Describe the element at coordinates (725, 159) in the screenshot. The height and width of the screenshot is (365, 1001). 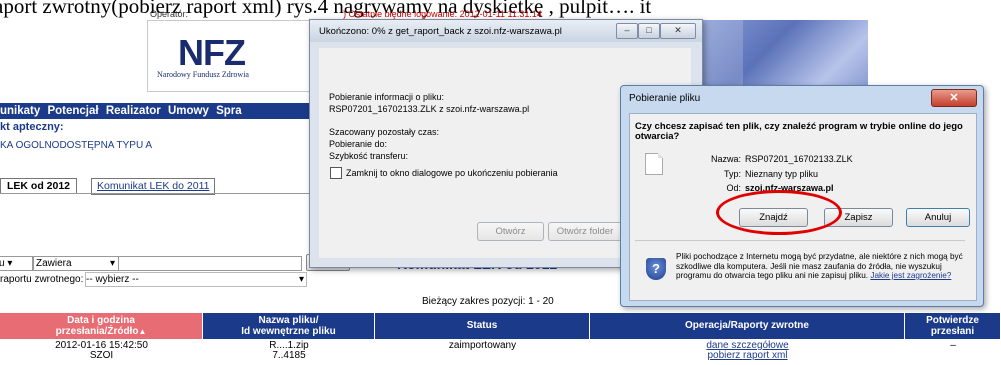
I see `name-label: Nazwa:` at that location.